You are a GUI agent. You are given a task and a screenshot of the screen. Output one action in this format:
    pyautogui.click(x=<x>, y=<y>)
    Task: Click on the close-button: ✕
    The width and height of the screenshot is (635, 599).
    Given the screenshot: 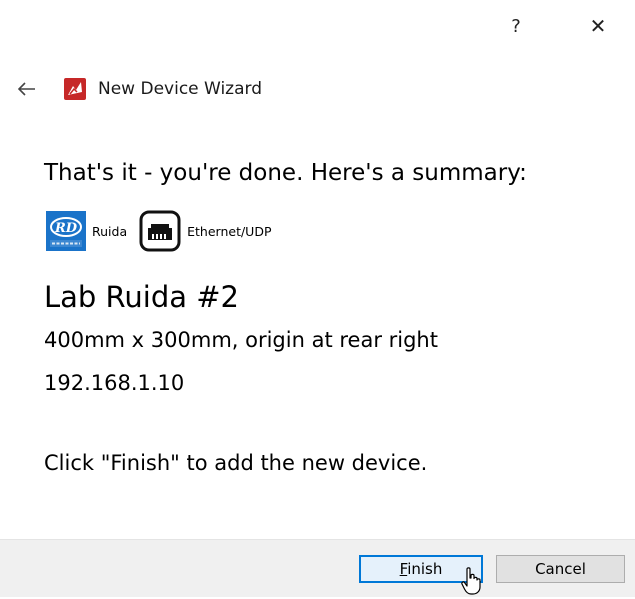 What is the action you would take?
    pyautogui.click(x=598, y=26)
    